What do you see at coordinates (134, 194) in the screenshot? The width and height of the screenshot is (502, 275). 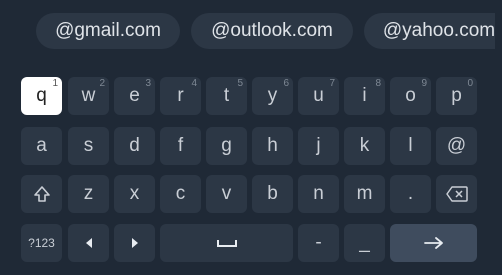 I see `key-x: x` at bounding box center [134, 194].